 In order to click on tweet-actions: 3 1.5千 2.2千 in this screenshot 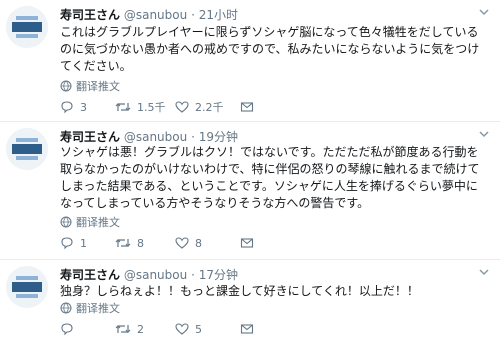, I will do `click(157, 107)`.